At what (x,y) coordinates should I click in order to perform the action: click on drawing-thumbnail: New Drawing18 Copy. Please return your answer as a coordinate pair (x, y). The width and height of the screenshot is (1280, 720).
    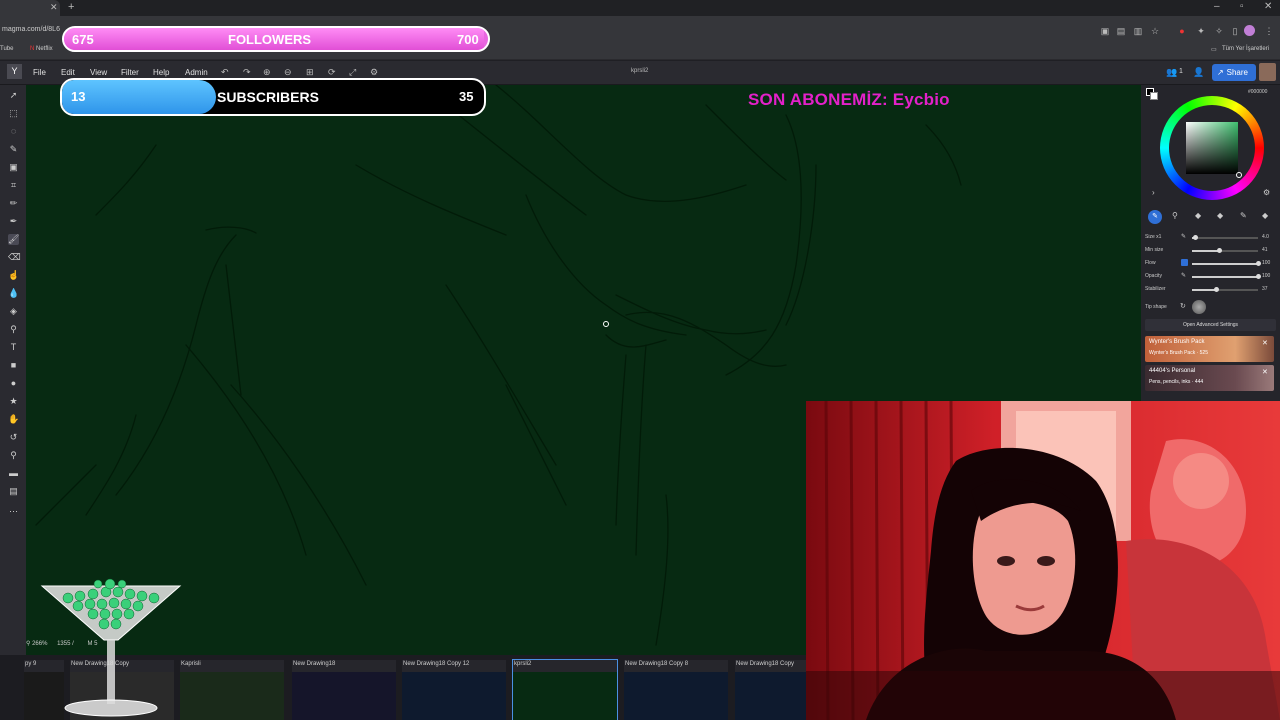
    Looking at the image, I should click on (771, 690).